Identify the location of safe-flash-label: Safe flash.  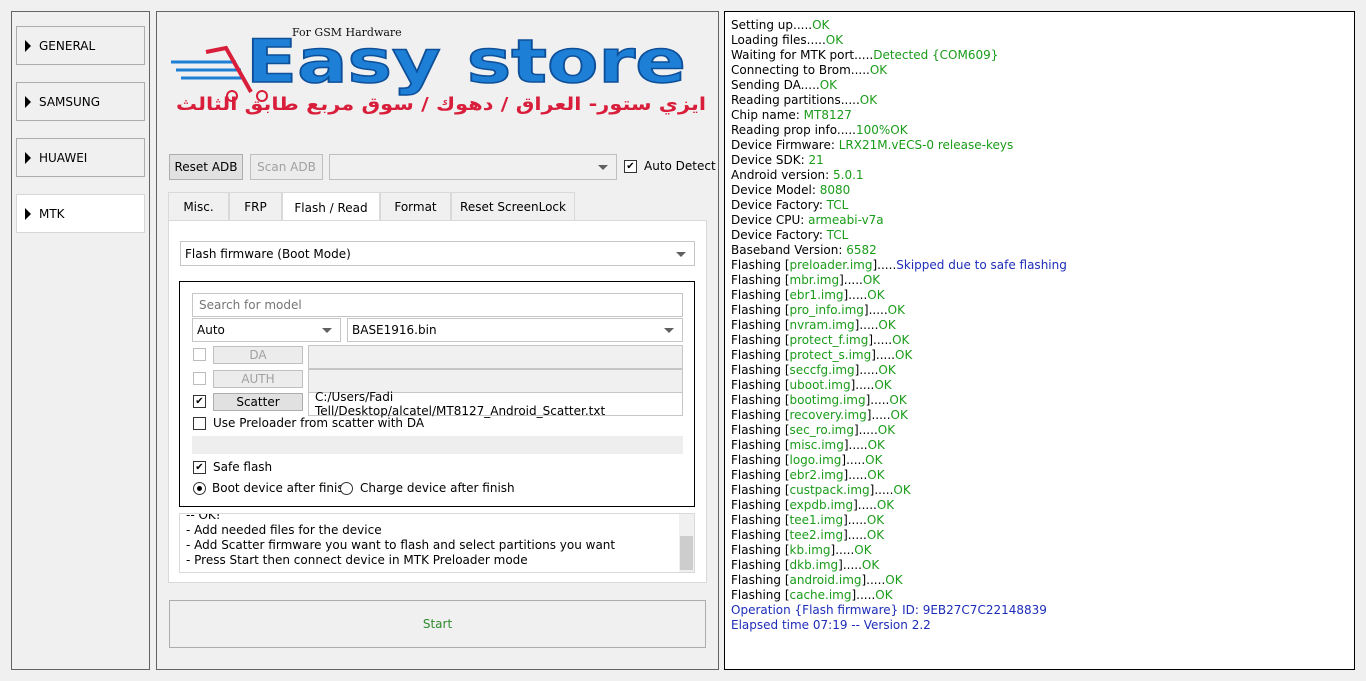
(243, 467).